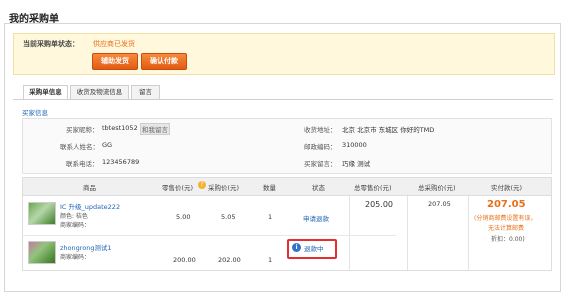  I want to click on paid-total-value: 207.05, so click(506, 204).